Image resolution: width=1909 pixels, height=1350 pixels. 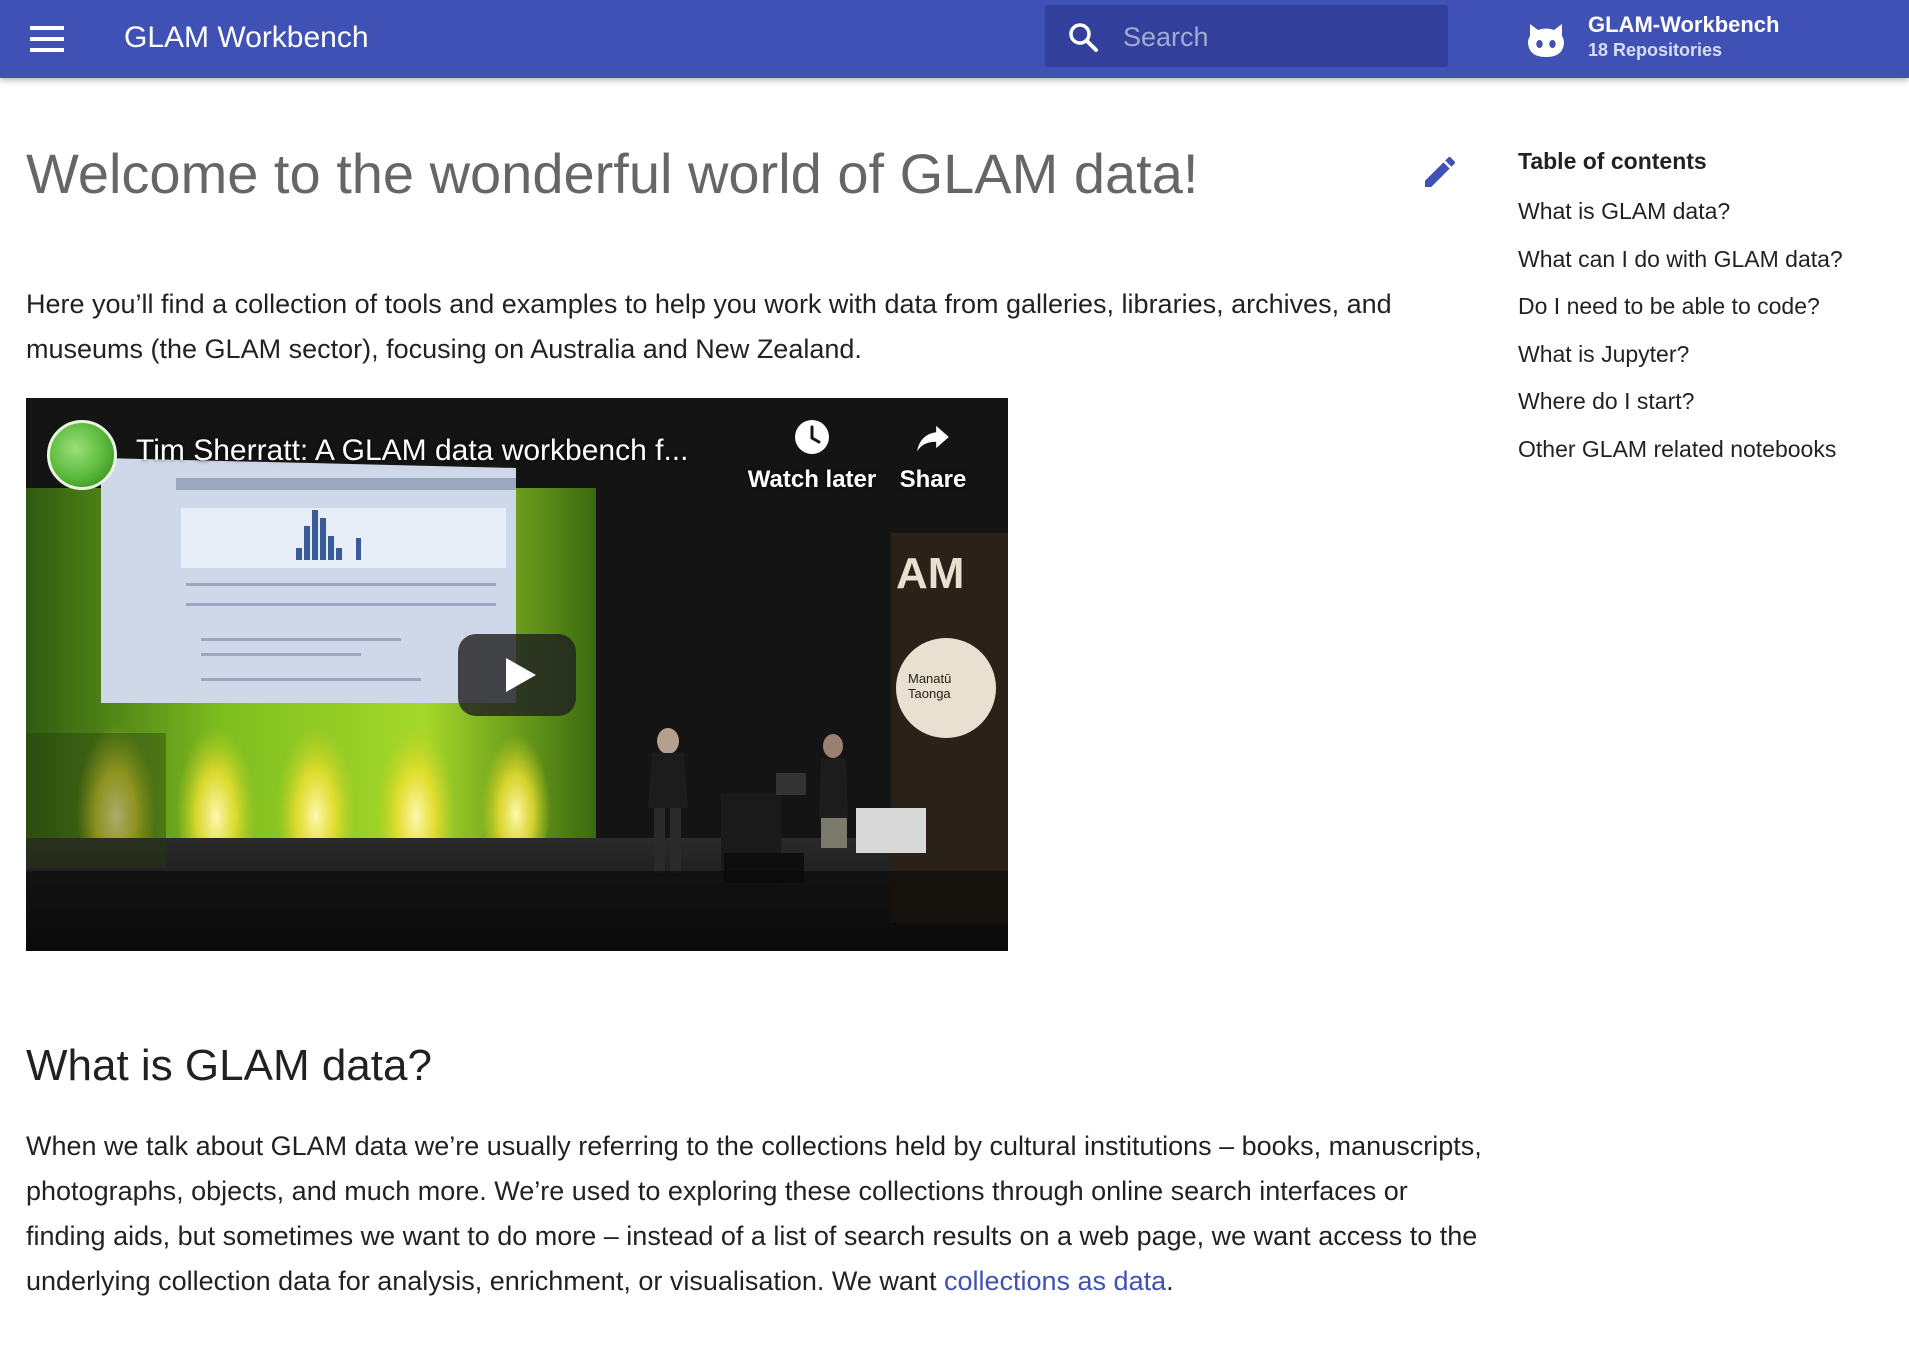 I want to click on share-icon, so click(x=933, y=438).